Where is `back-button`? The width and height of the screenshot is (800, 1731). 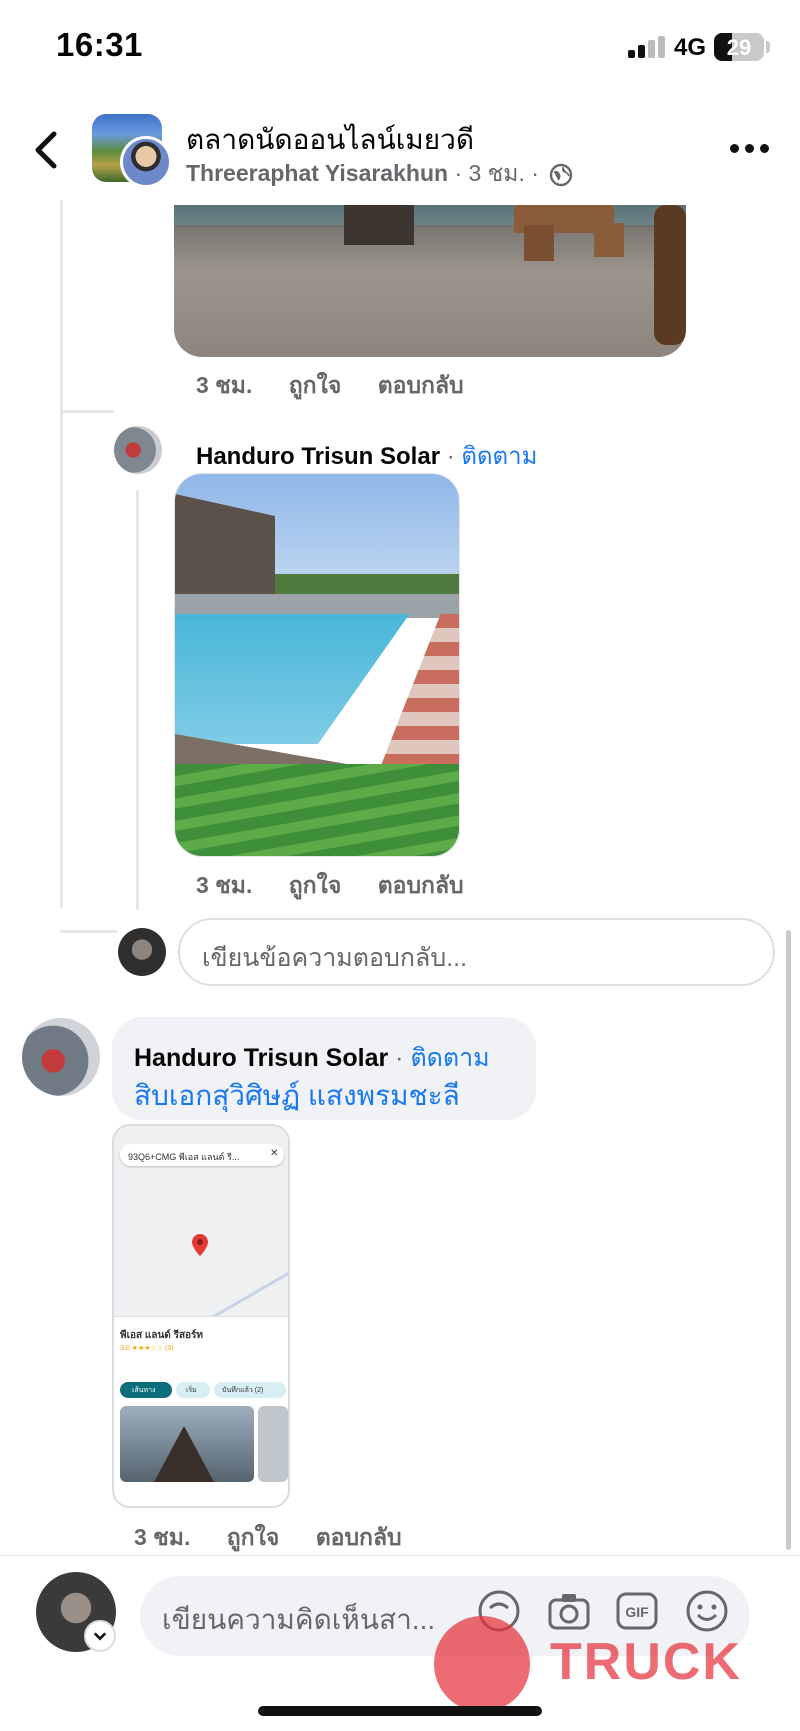 back-button is located at coordinates (46, 150).